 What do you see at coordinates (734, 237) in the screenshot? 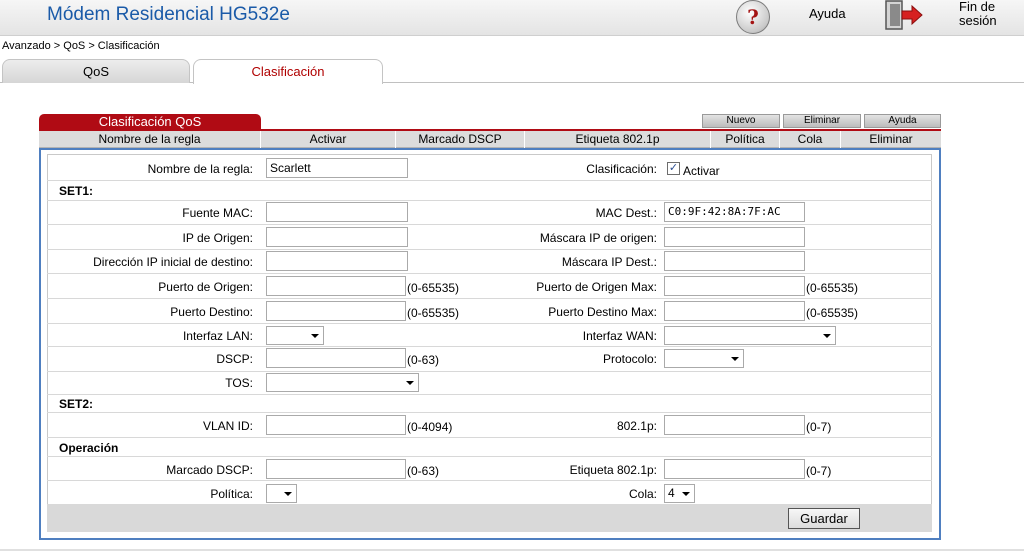
I see `source-mask-input` at bounding box center [734, 237].